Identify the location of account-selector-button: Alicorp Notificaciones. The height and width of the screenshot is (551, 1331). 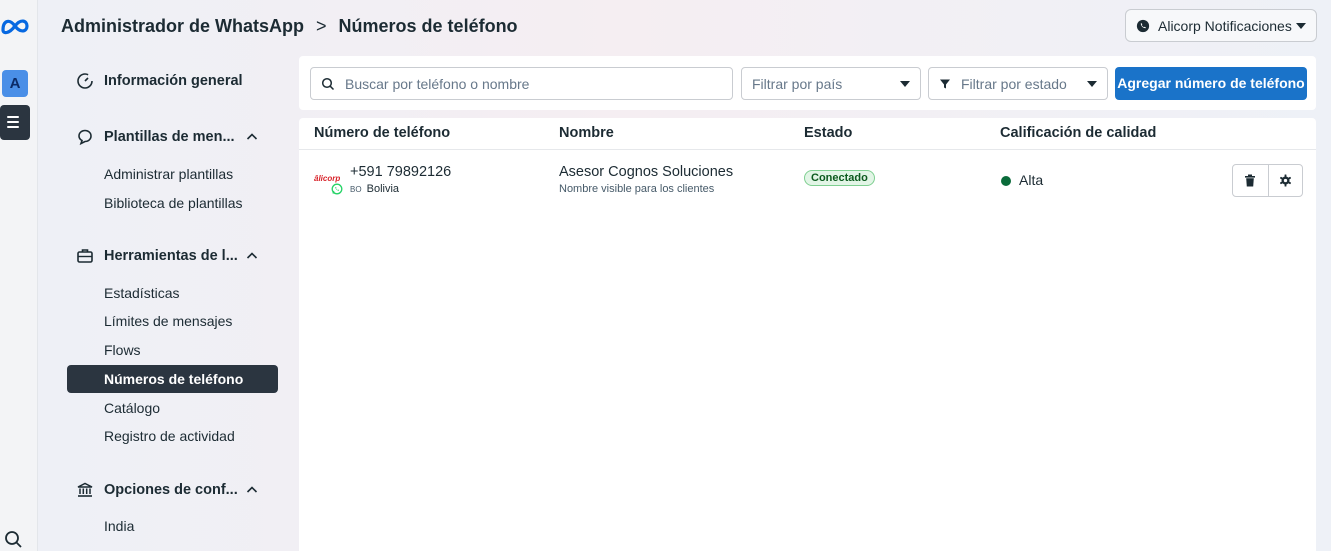
(1221, 25).